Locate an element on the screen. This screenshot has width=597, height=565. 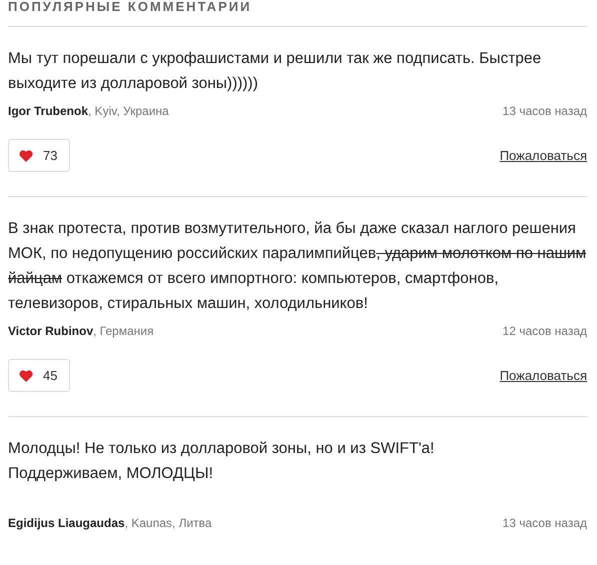
section-heading: ПОПУЛЯРНЫЕ КОММЕНТАРИИ is located at coordinates (297, 13).